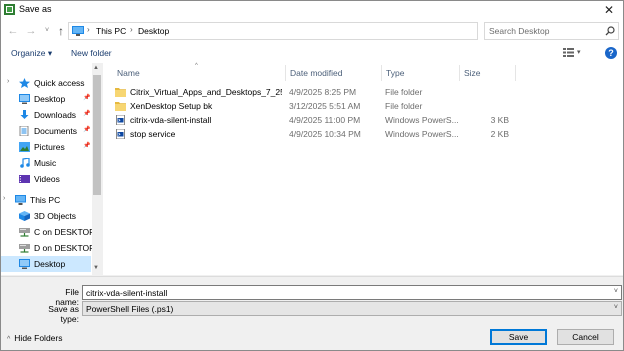 The height and width of the screenshot is (351, 624). What do you see at coordinates (24, 147) in the screenshot?
I see `picture-icon` at bounding box center [24, 147].